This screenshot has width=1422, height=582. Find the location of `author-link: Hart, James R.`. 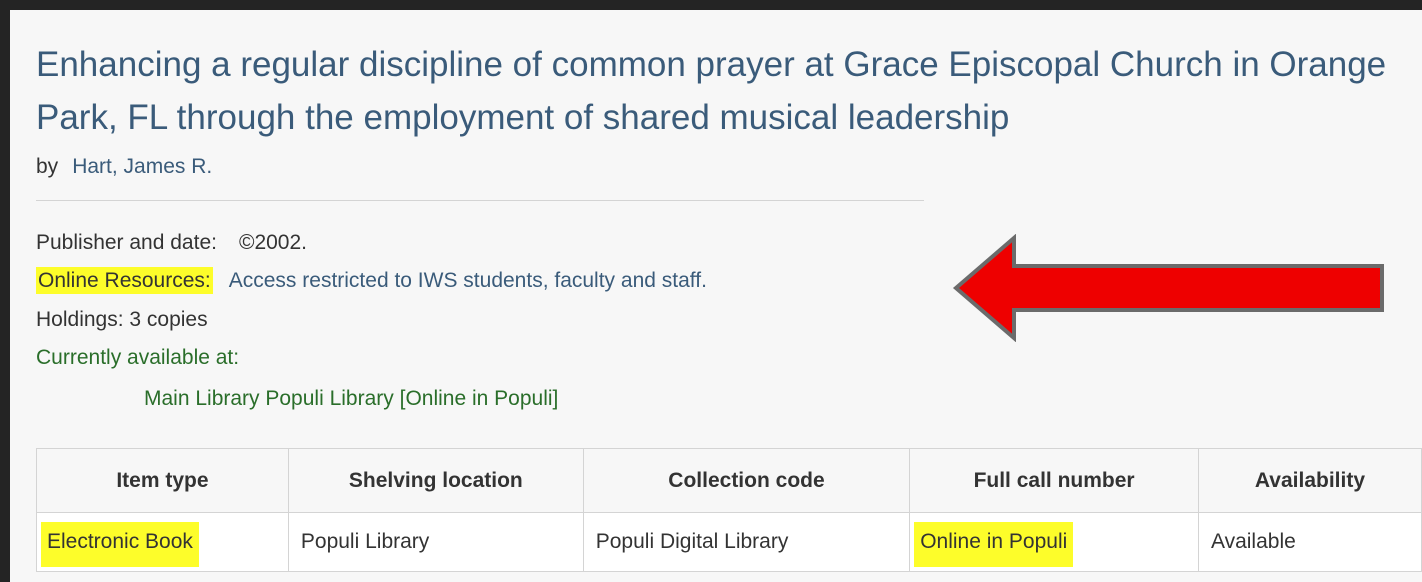

author-link: Hart, James R. is located at coordinates (142, 166).